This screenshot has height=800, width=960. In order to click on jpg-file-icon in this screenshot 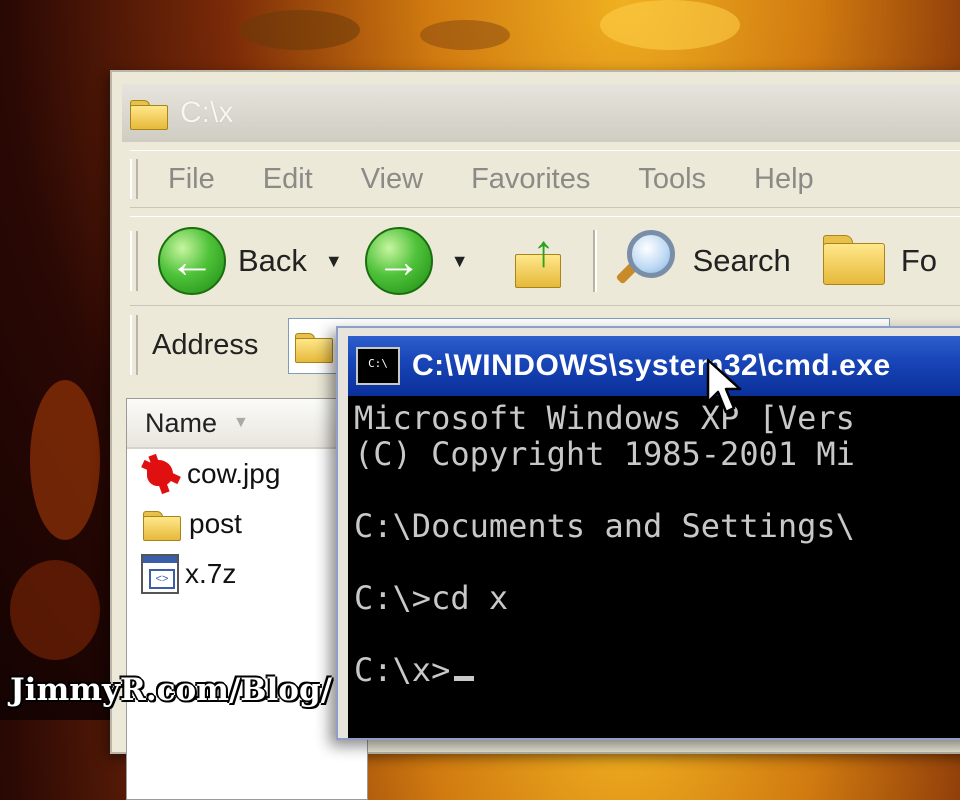, I will do `click(161, 474)`.